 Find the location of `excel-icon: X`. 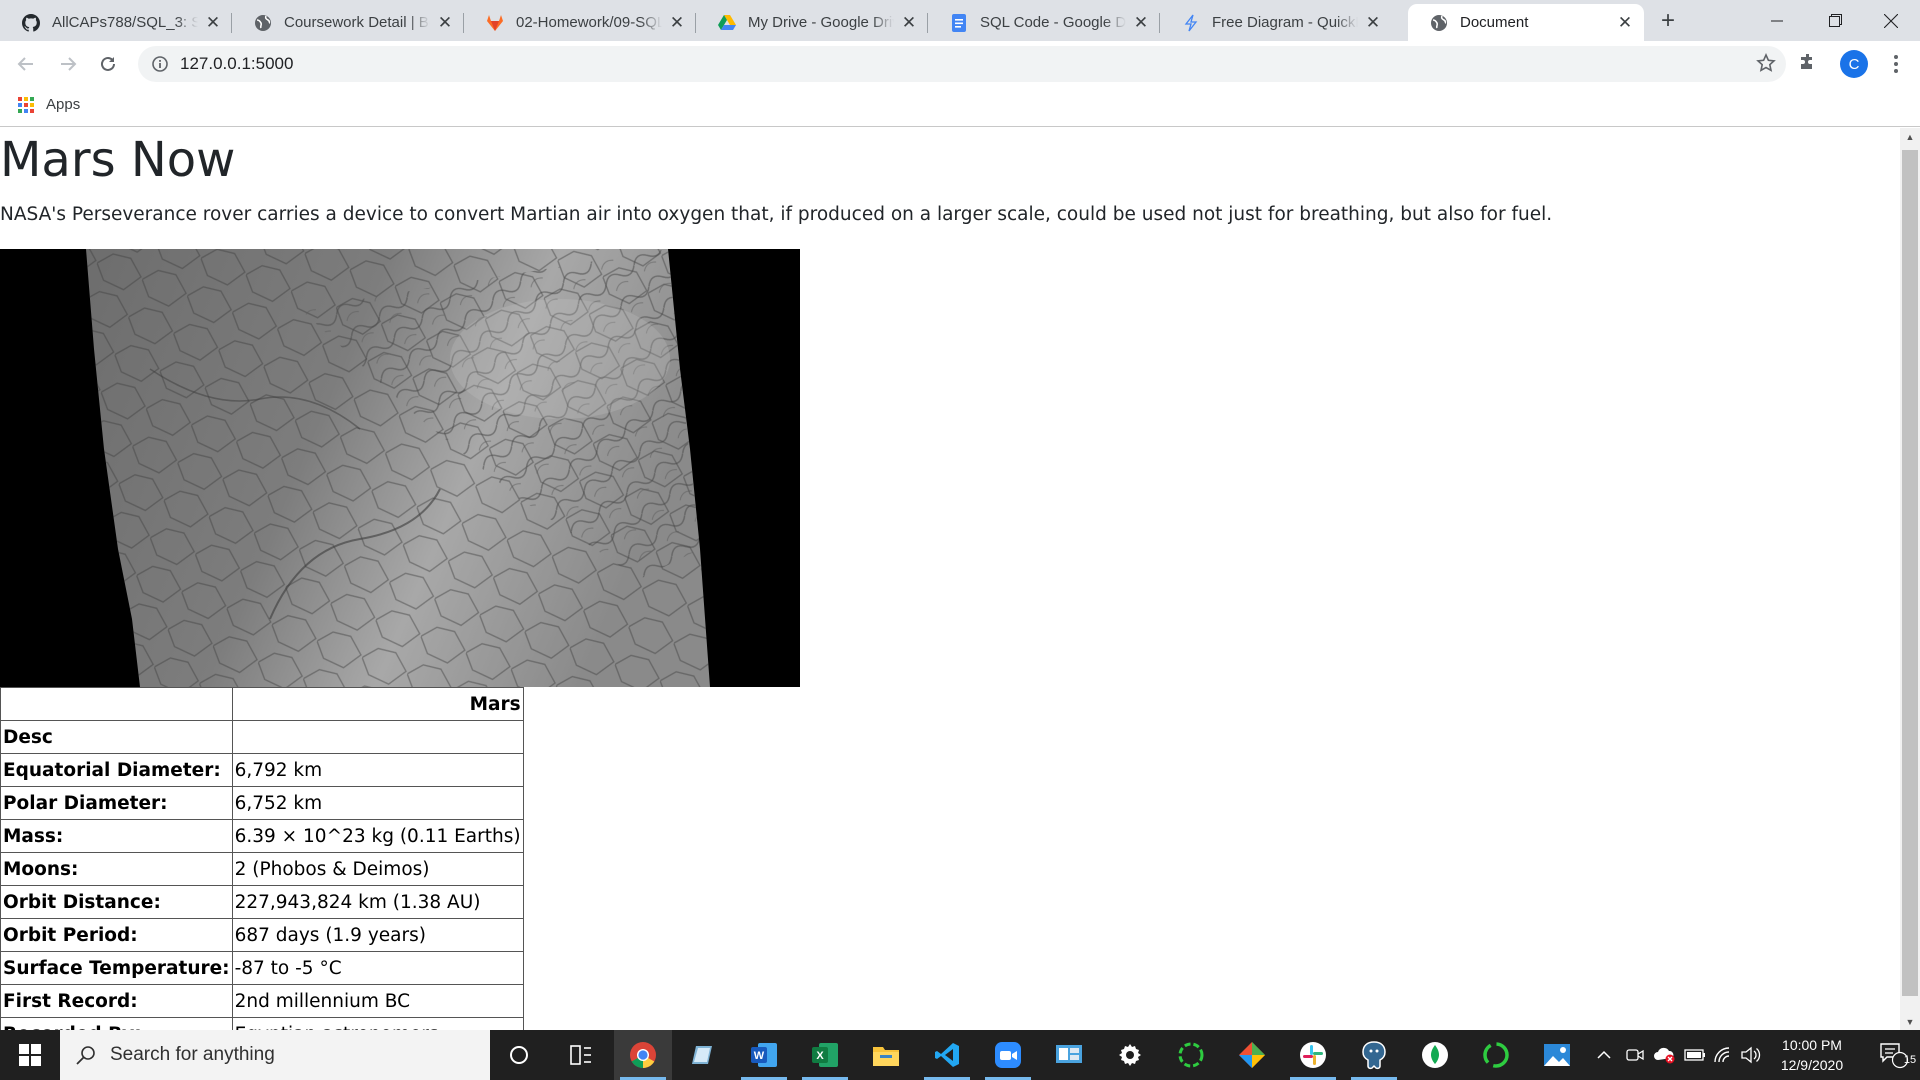

excel-icon: X is located at coordinates (825, 1055).